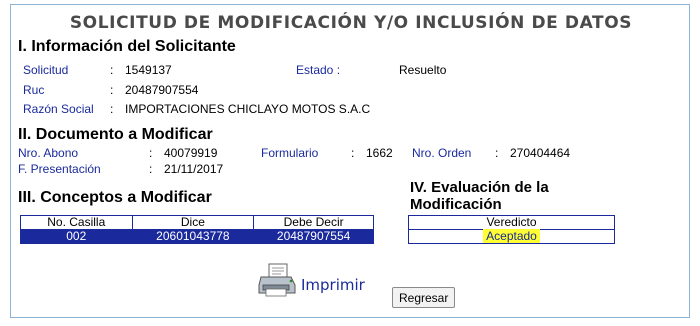 This screenshot has height=326, width=700. I want to click on razon-social-label: Razón Social, so click(58, 109).